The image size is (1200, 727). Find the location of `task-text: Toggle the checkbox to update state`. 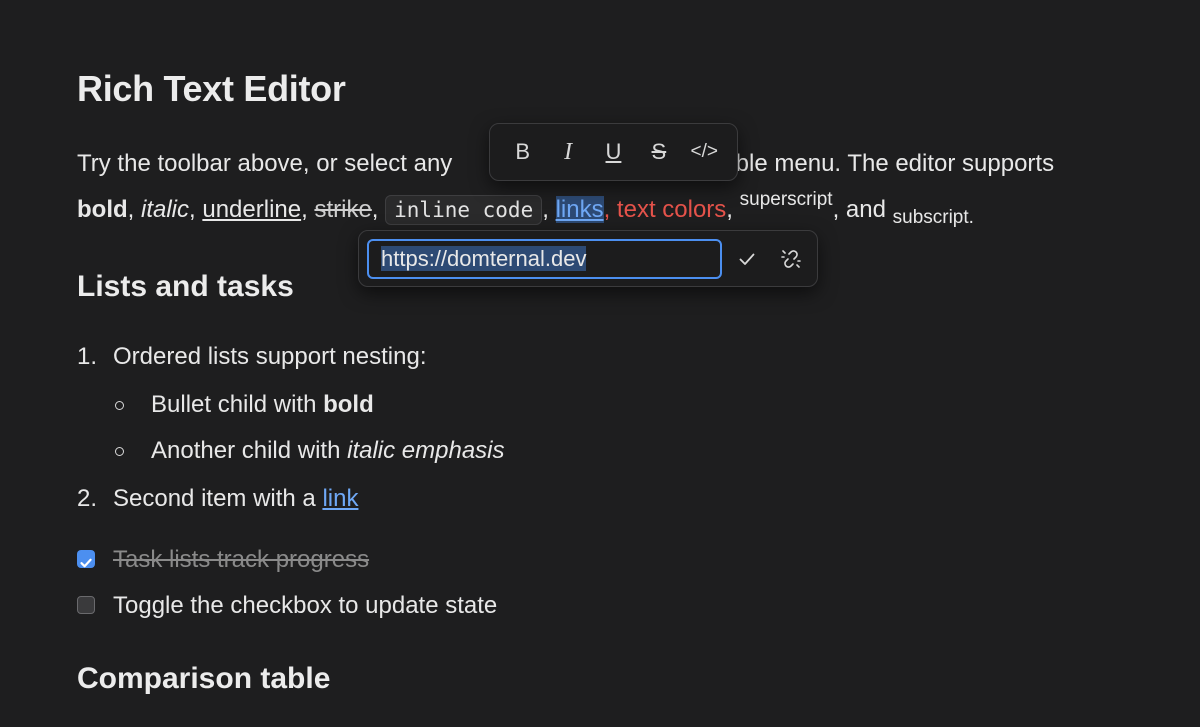

task-text: Toggle the checkbox to update state is located at coordinates (305, 605).